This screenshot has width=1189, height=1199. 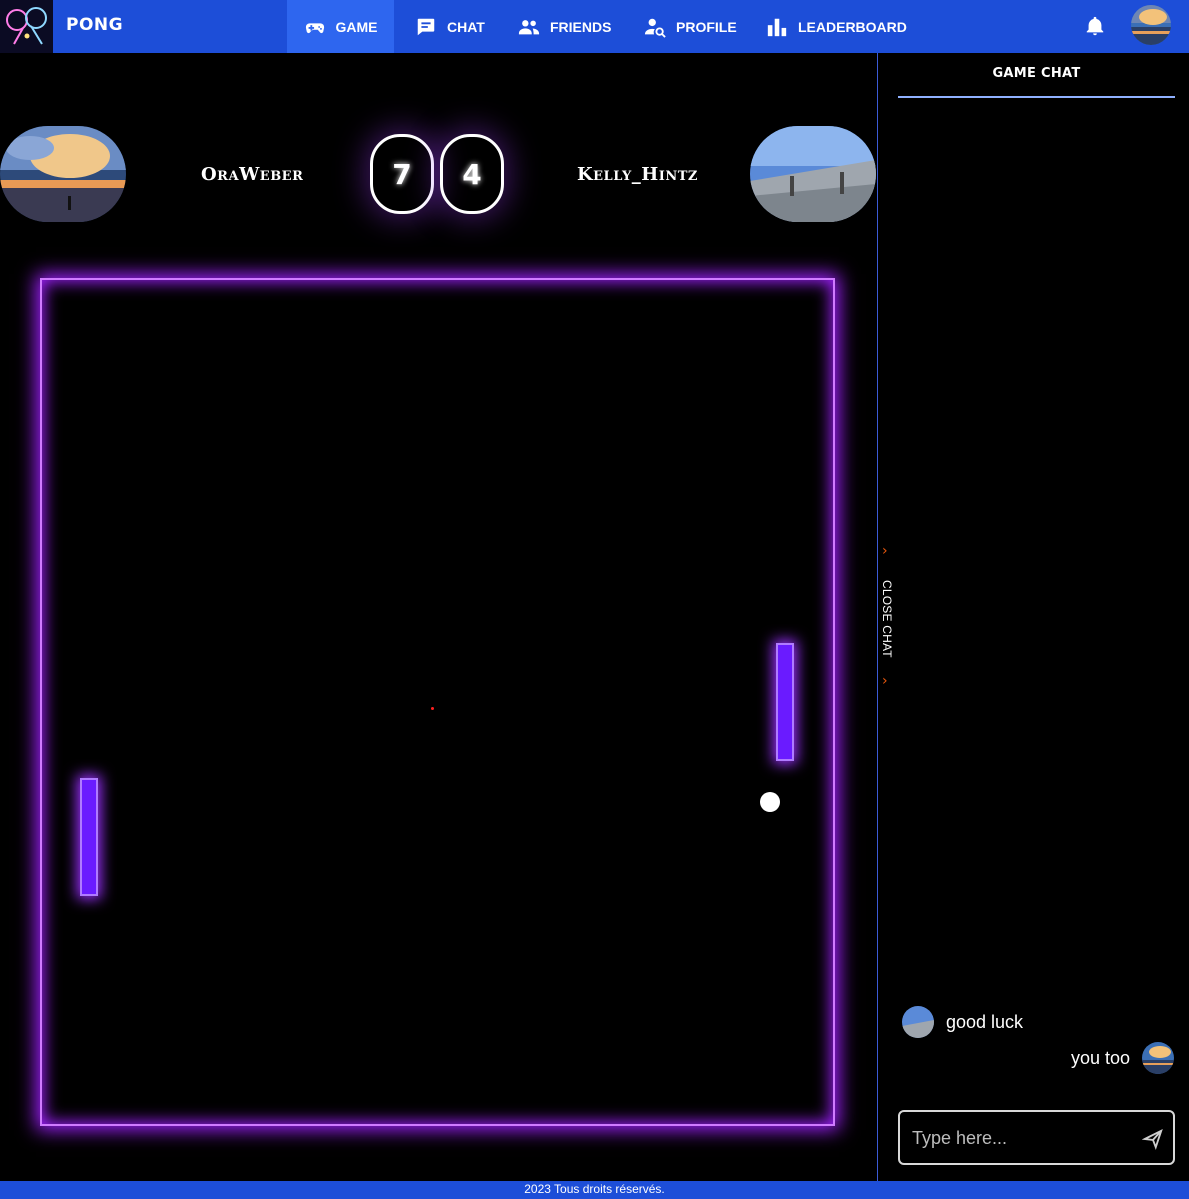 I want to click on chat-icon, so click(x=426, y=26).